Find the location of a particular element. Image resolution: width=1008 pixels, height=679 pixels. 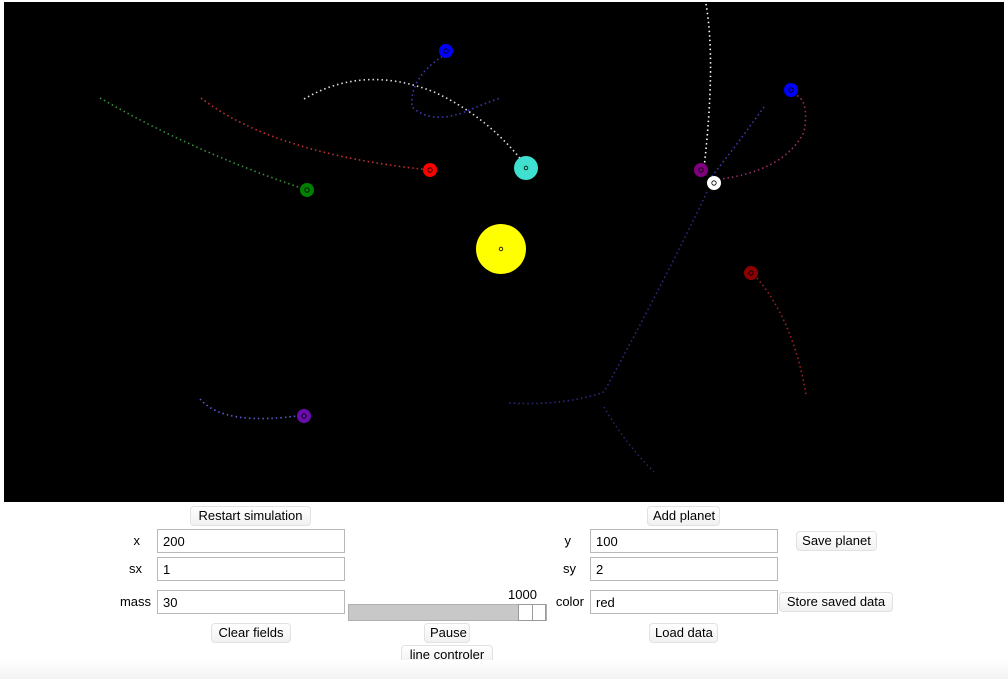

line-controller-slider is located at coordinates (447, 612).